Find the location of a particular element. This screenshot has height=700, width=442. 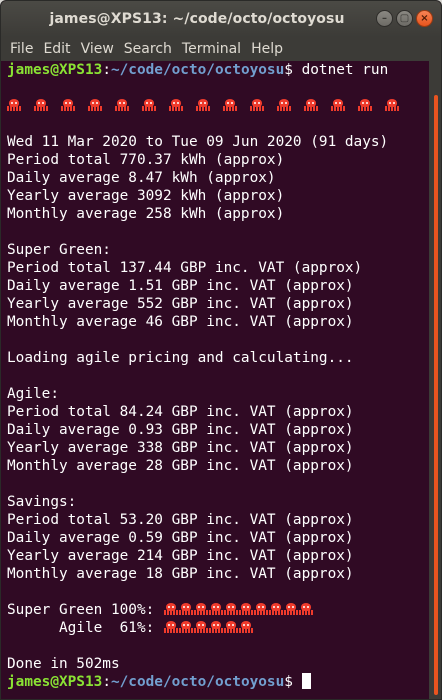

command-text: dotnet run is located at coordinates (340, 70).